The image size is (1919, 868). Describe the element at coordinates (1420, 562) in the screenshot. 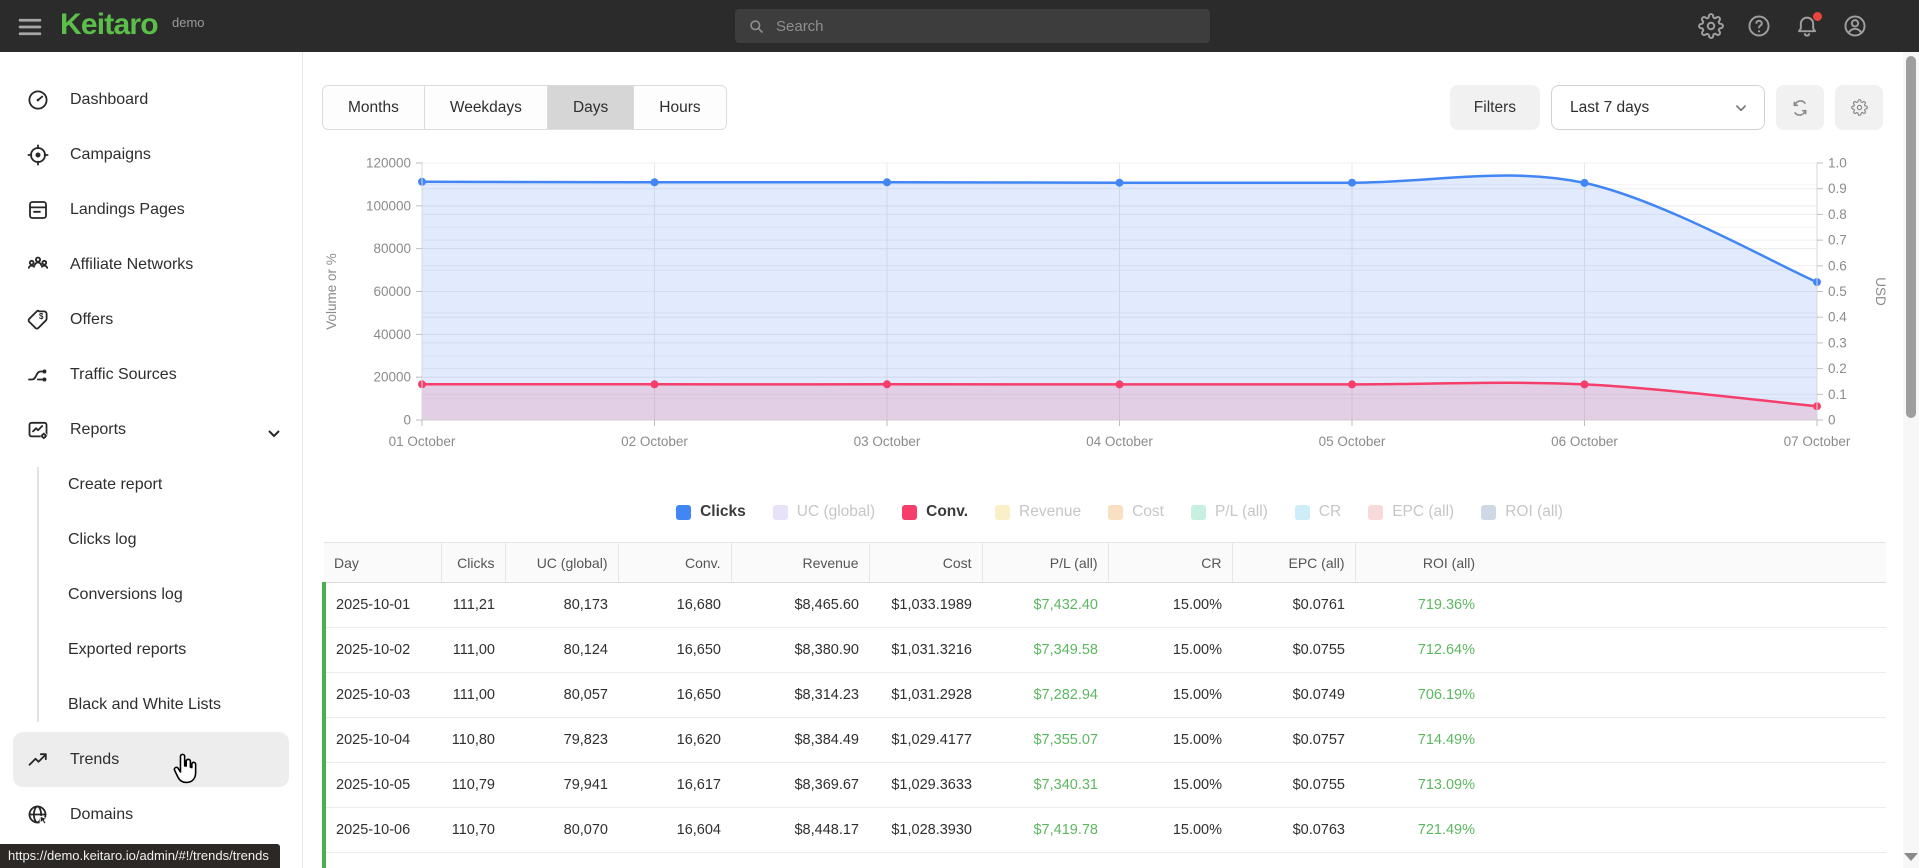

I see `column-header-roi_all: ROI (all)` at that location.